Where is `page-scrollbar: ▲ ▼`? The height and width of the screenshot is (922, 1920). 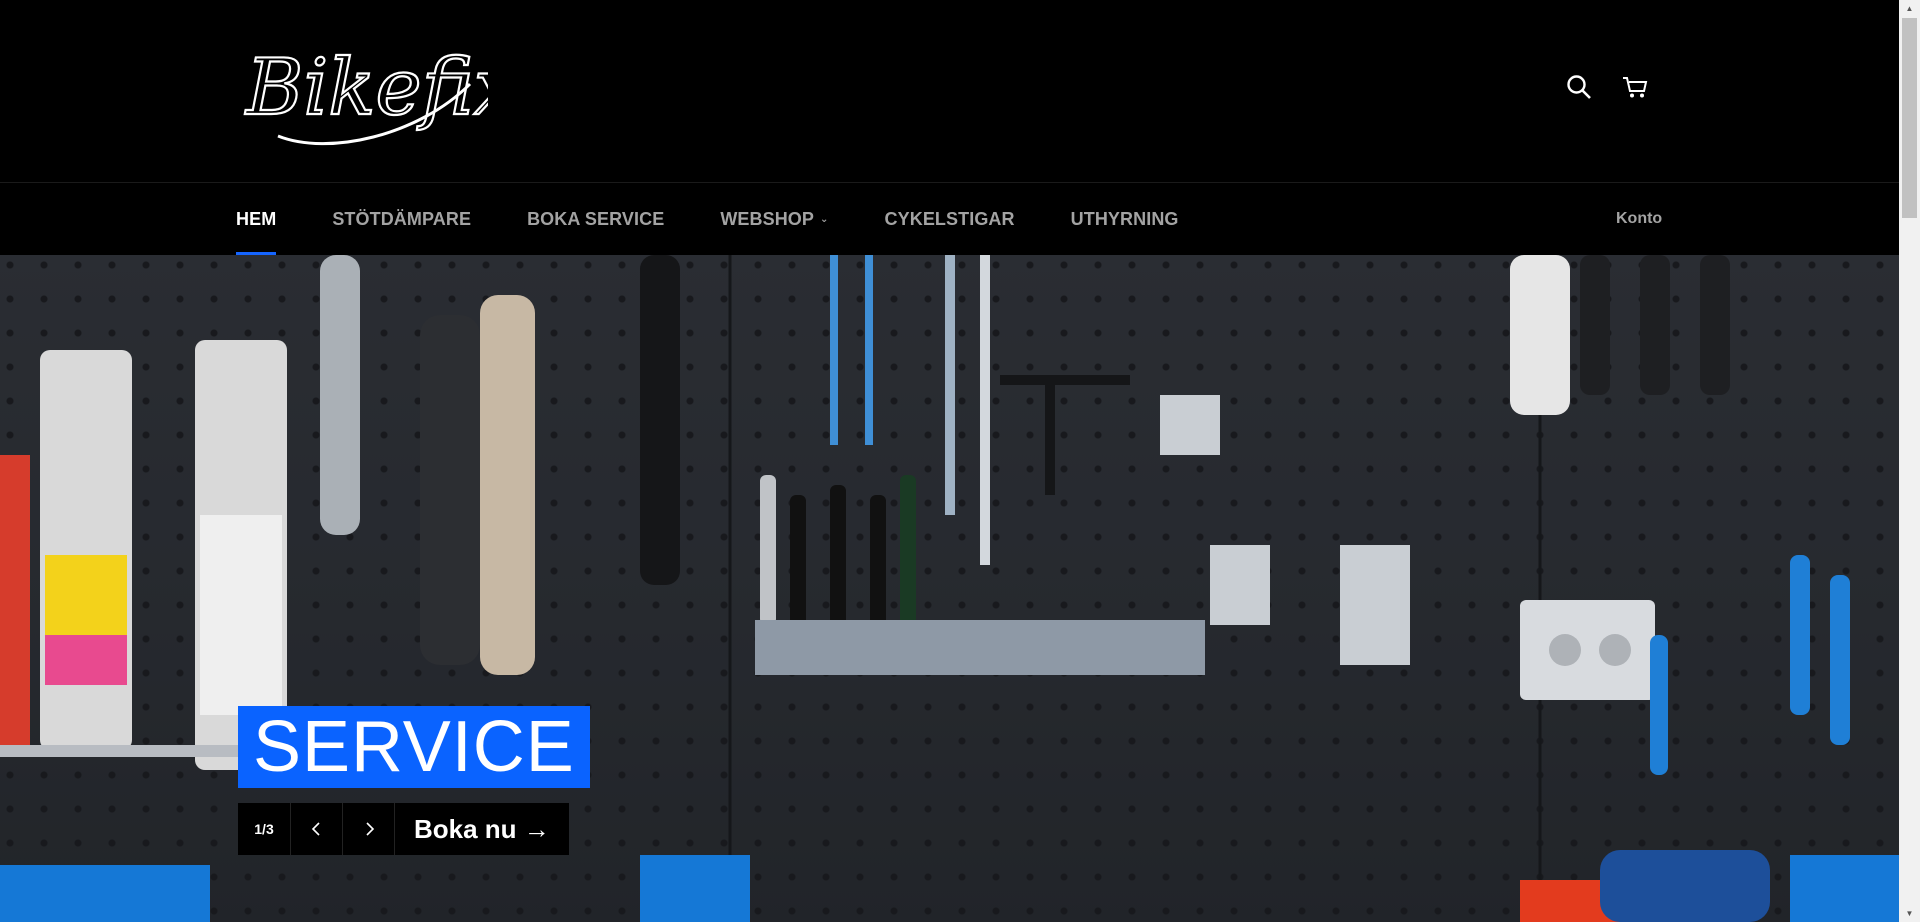
page-scrollbar: ▲ ▼ is located at coordinates (1909, 461).